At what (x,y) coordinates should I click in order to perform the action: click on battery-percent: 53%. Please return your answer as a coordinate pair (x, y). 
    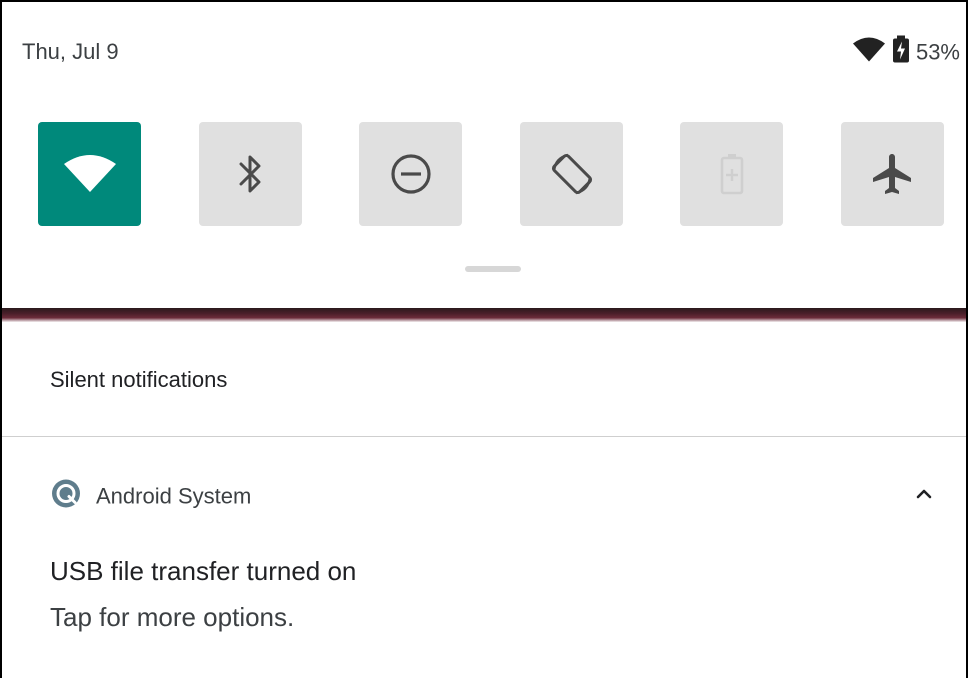
    Looking at the image, I should click on (937, 51).